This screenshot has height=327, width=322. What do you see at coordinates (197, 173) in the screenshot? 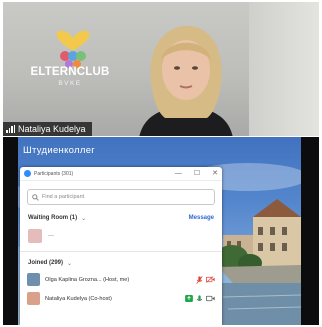
I see `maximize-icon: ☐` at bounding box center [197, 173].